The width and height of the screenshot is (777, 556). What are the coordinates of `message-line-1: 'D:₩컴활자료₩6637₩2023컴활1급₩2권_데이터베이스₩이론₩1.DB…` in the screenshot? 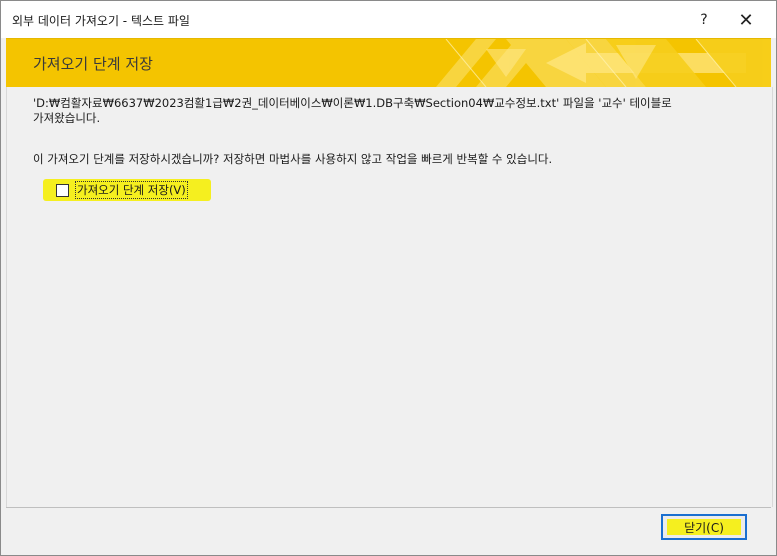 It's located at (352, 103).